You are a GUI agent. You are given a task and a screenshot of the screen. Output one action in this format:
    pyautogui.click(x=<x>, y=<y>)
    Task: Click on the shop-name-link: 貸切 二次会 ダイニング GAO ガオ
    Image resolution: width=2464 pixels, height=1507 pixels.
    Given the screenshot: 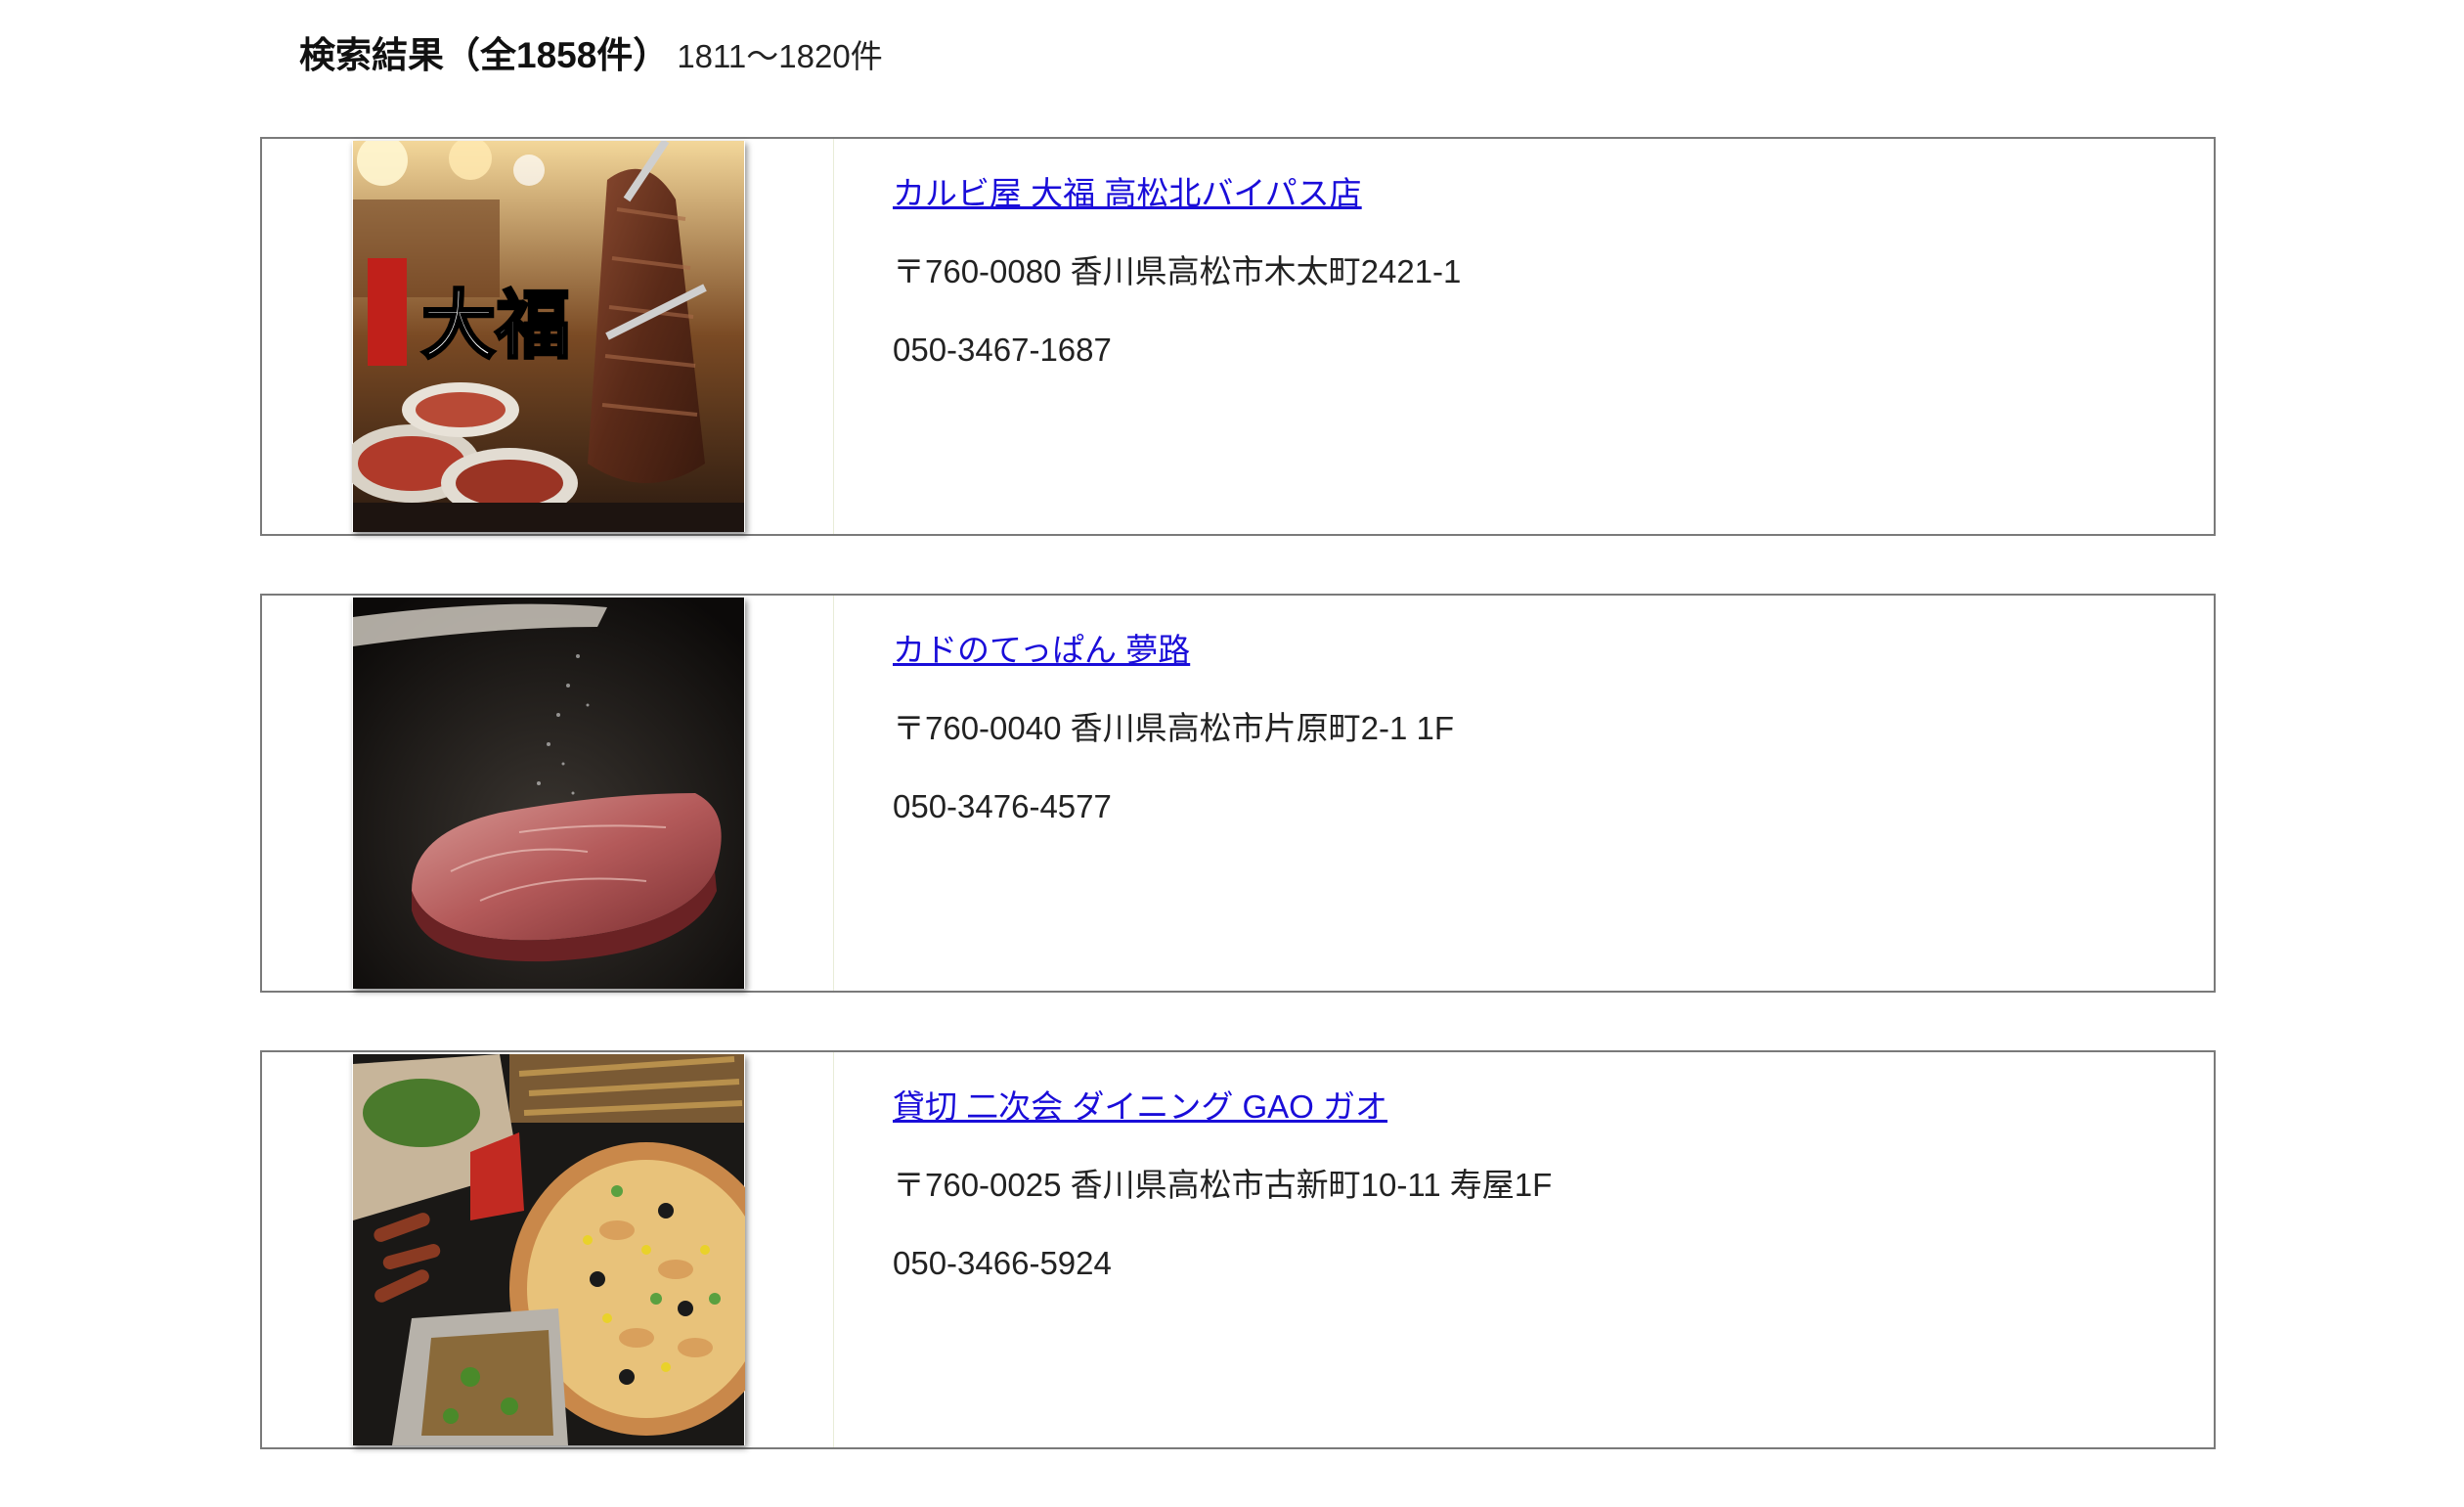 What is the action you would take?
    pyautogui.click(x=1140, y=1107)
    